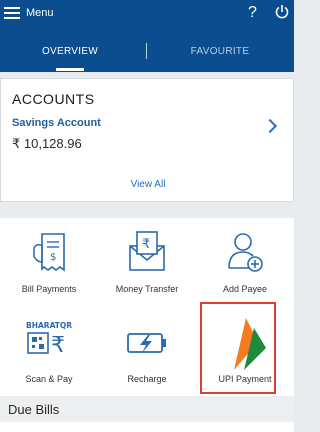 The image size is (320, 432). Describe the element at coordinates (34, 409) in the screenshot. I see `due-bills-title: Due Bills` at that location.